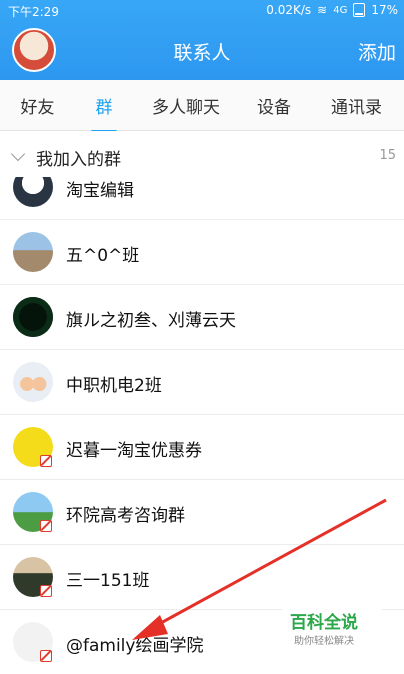 This screenshot has width=404, height=674. I want to click on list-item: 三一151班, so click(202, 577).